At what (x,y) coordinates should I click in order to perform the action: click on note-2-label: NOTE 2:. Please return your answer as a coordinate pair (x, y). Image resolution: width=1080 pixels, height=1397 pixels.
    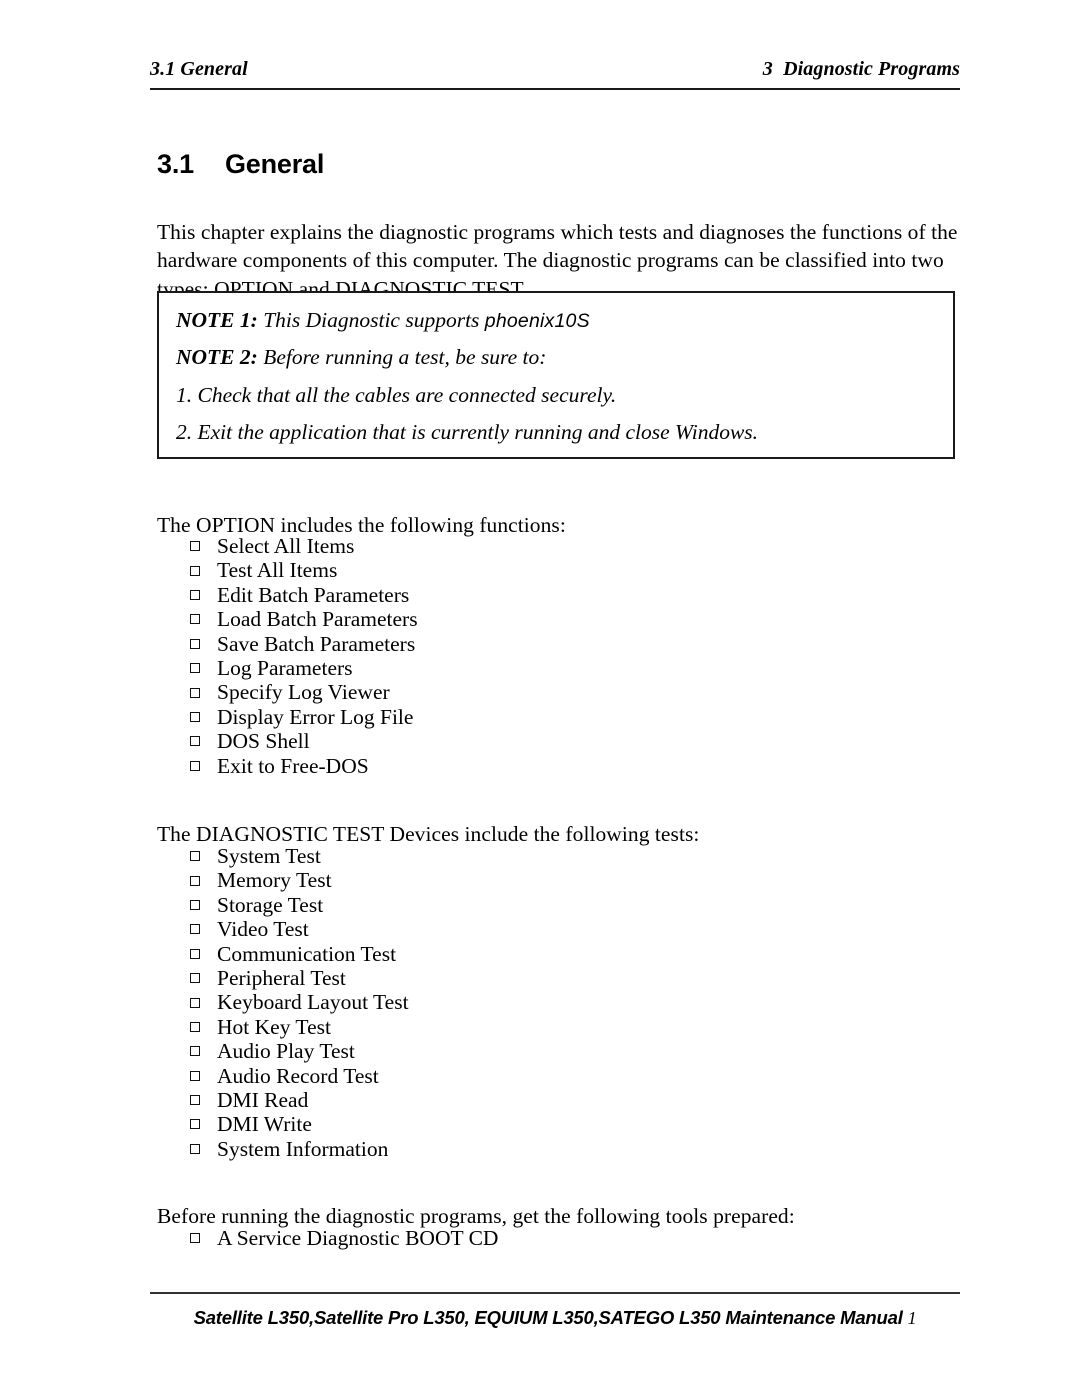
    Looking at the image, I should click on (217, 357).